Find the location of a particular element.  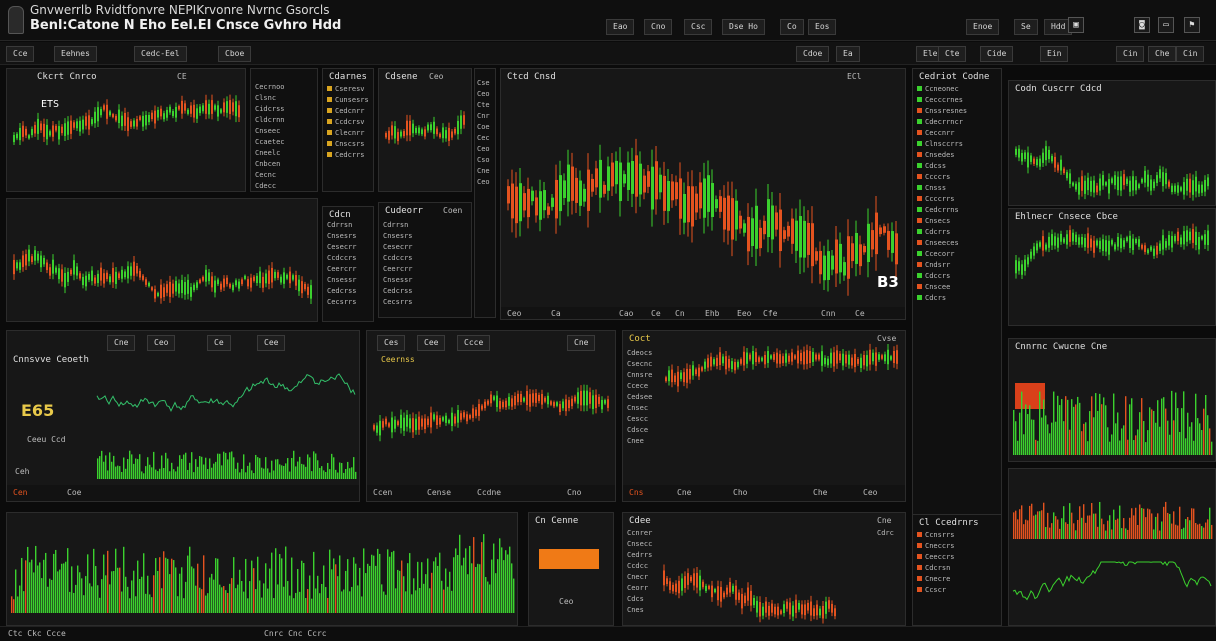

watchlist-row: Cecccrnes is located at coordinates (957, 101).